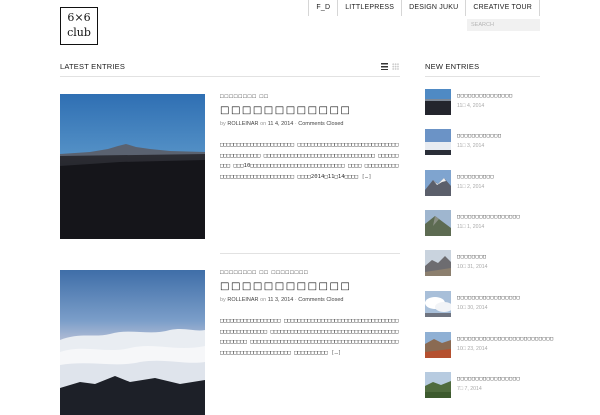 This screenshot has height=415, width=600. Describe the element at coordinates (471, 227) in the screenshot. I see `sidebar-entry-date: 11□ 1, 2014` at that location.